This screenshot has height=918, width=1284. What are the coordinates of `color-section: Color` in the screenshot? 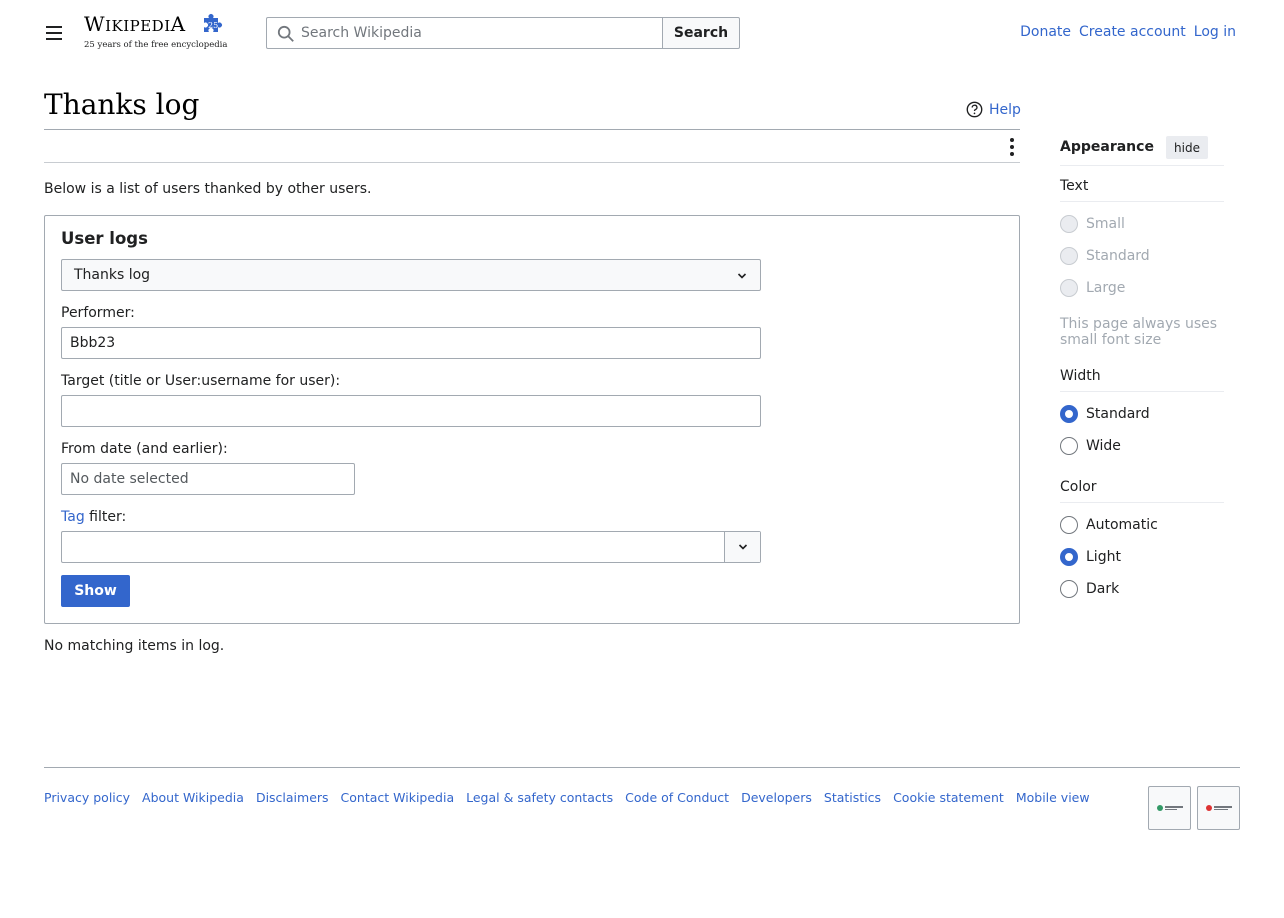 It's located at (1142, 491).